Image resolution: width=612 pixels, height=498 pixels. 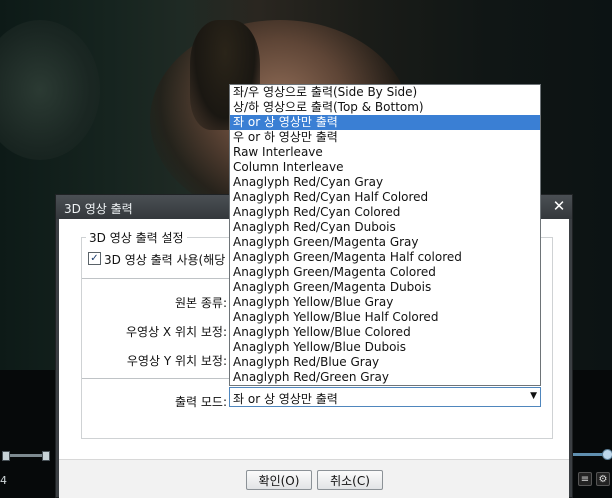 What do you see at coordinates (585, 479) in the screenshot?
I see `playlist-icon: ≡` at bounding box center [585, 479].